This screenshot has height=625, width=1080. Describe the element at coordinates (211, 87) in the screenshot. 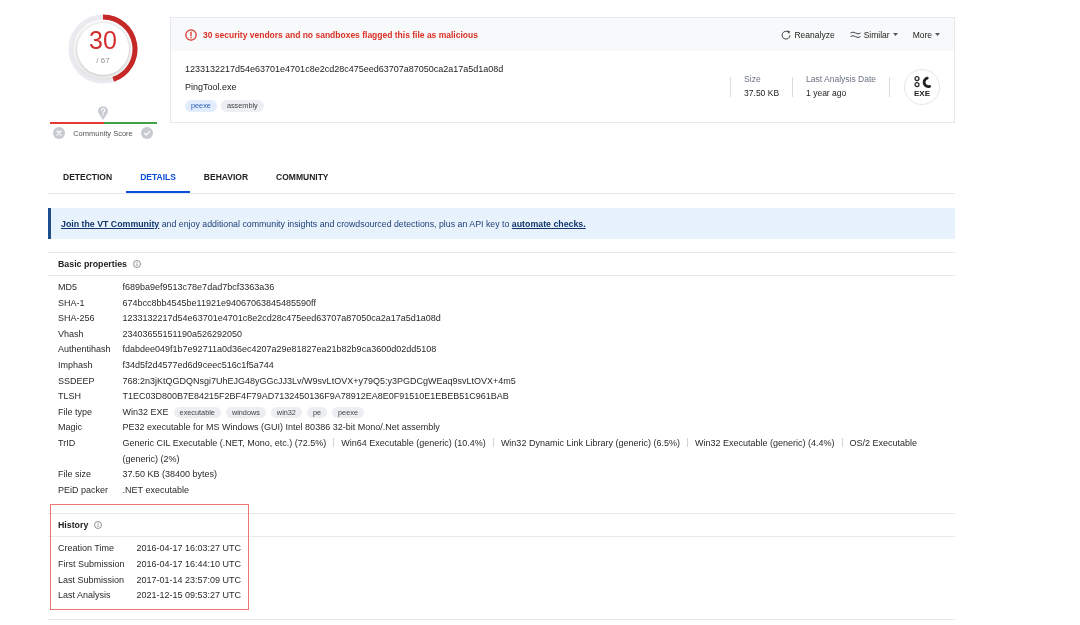

I see `file-name: PingTool.exe` at that location.